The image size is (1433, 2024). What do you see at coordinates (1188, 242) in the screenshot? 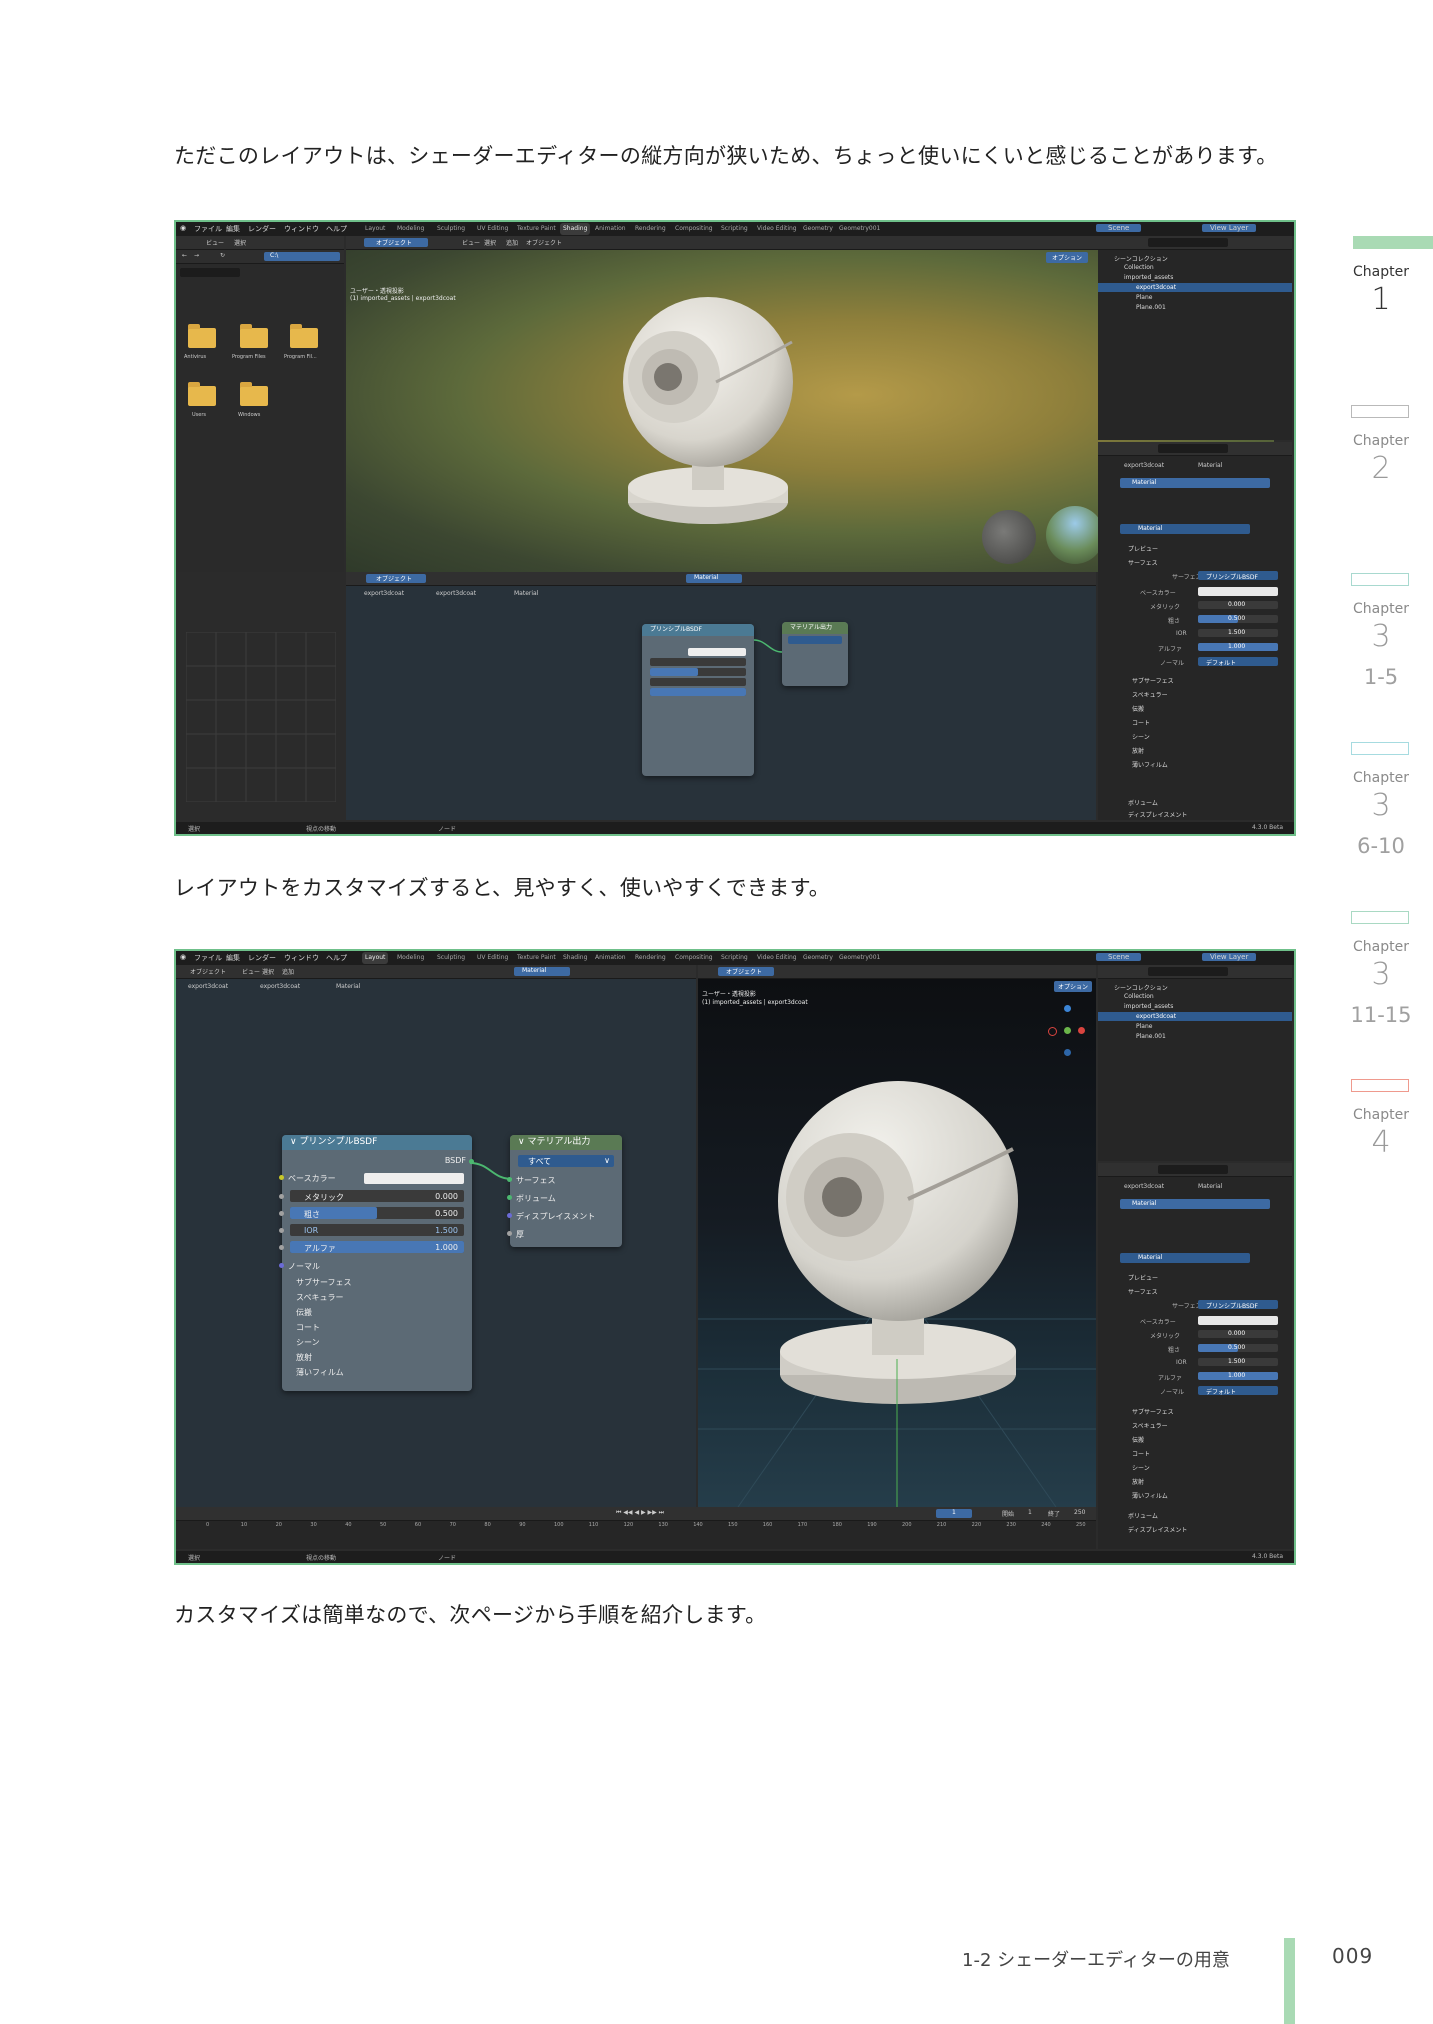
I see `outliner-search-input` at bounding box center [1188, 242].